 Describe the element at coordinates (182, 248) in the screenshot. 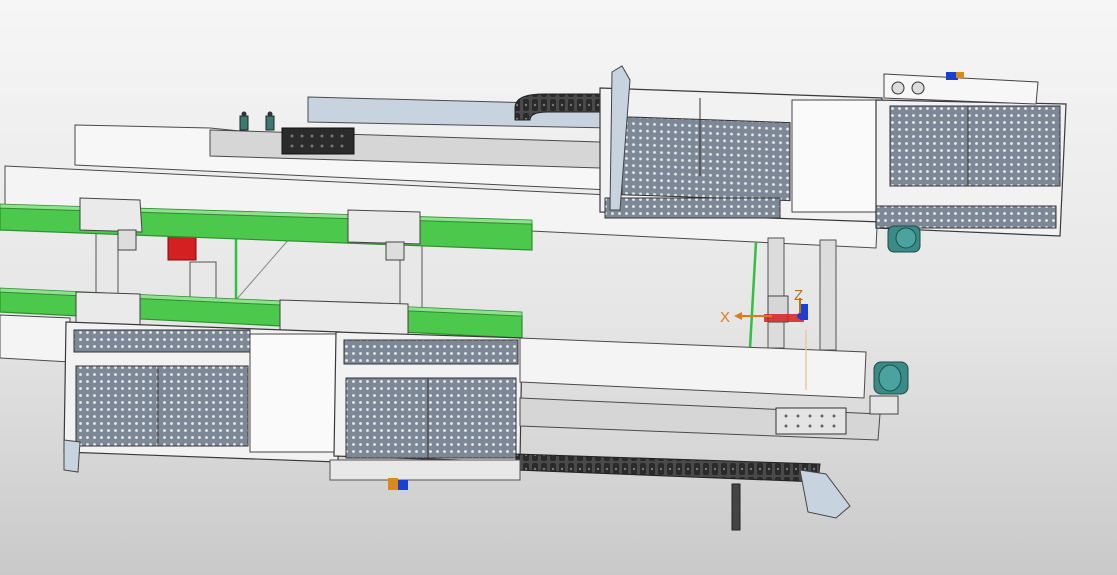

I see `red-cylinder-part` at that location.